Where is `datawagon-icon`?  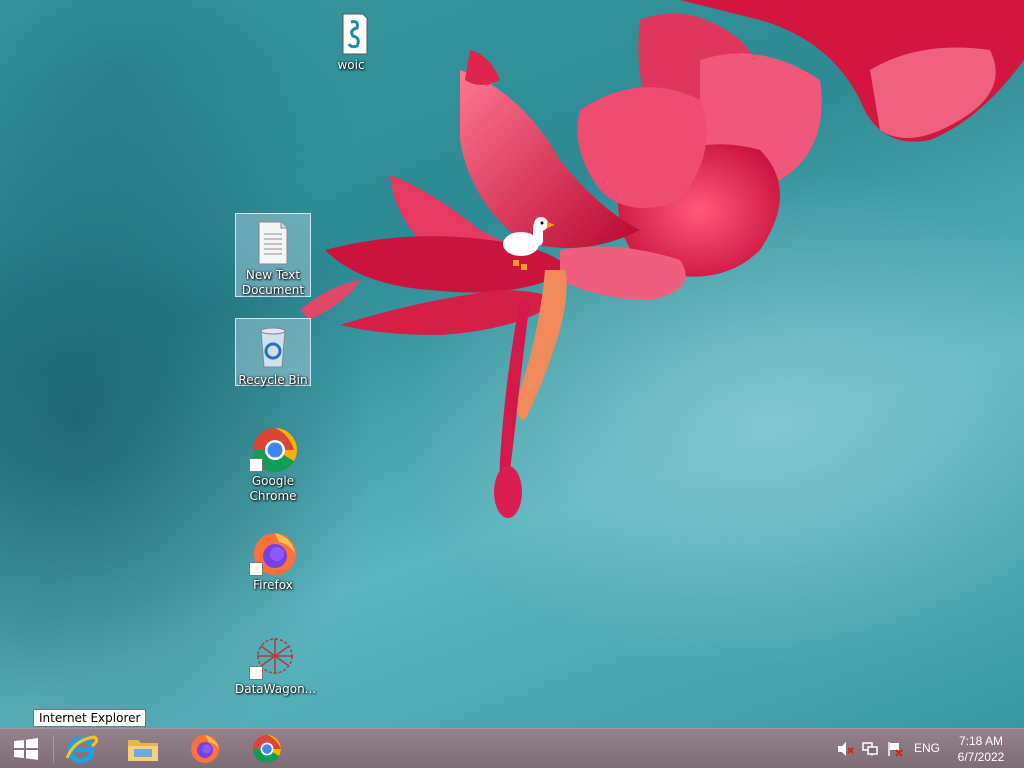 datawagon-icon is located at coordinates (273, 656).